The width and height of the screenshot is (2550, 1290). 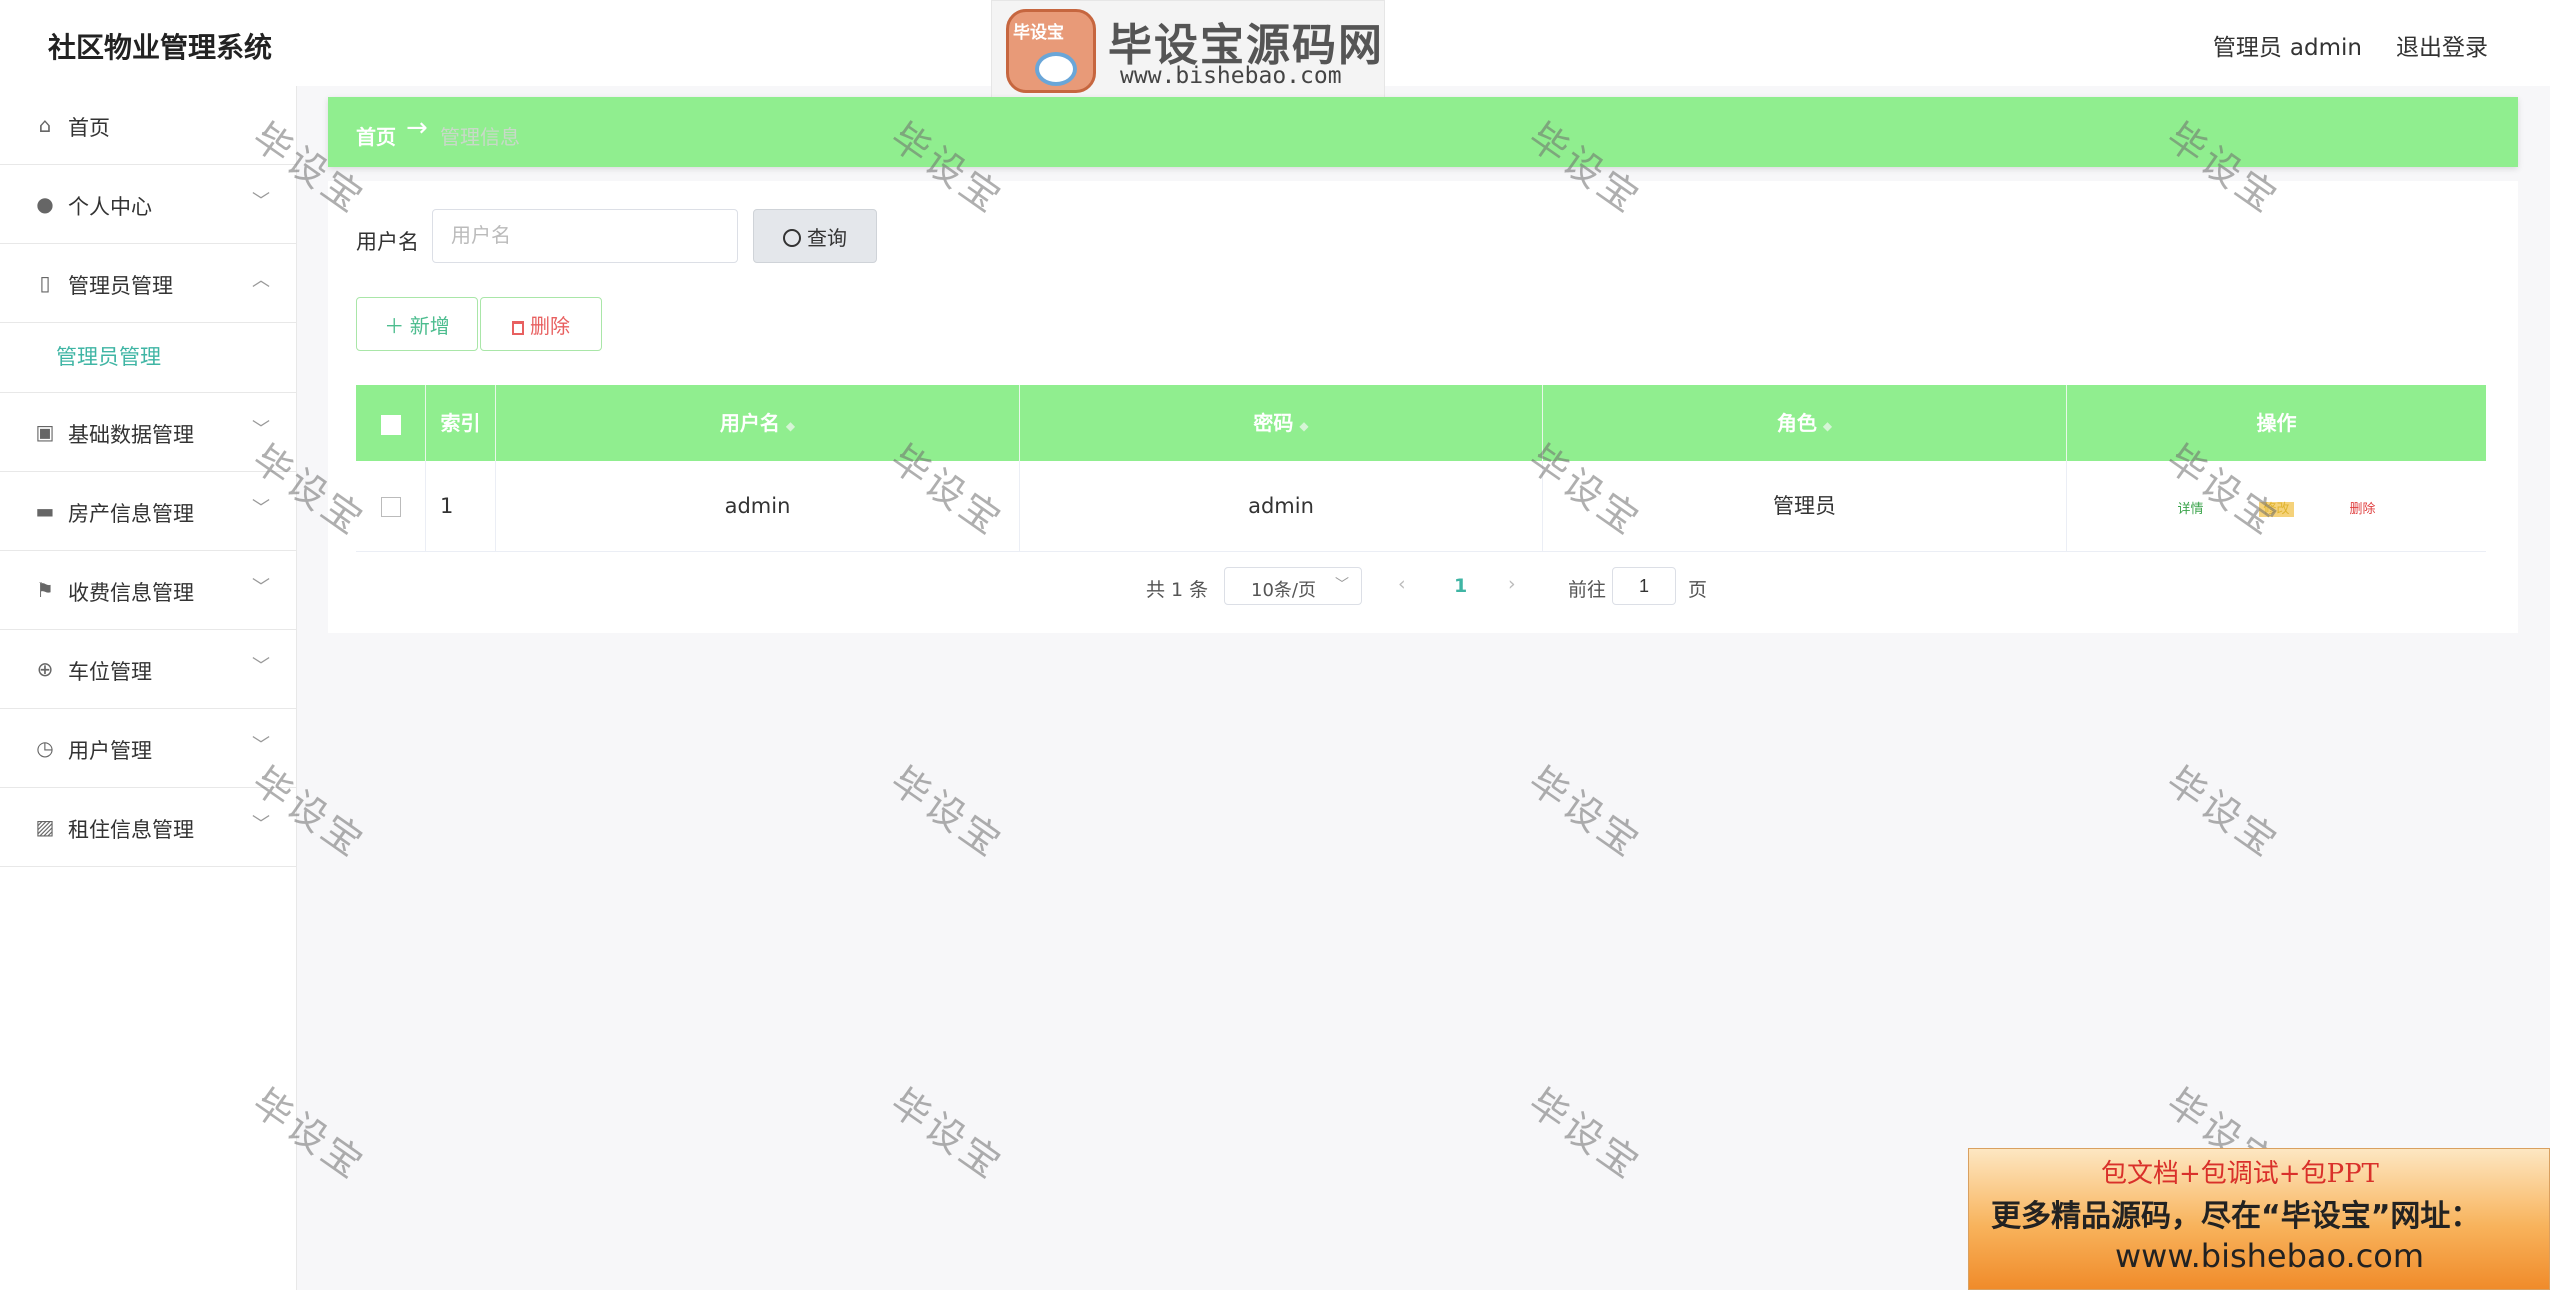 I want to click on breadcrumb-home: 首页, so click(x=376, y=135).